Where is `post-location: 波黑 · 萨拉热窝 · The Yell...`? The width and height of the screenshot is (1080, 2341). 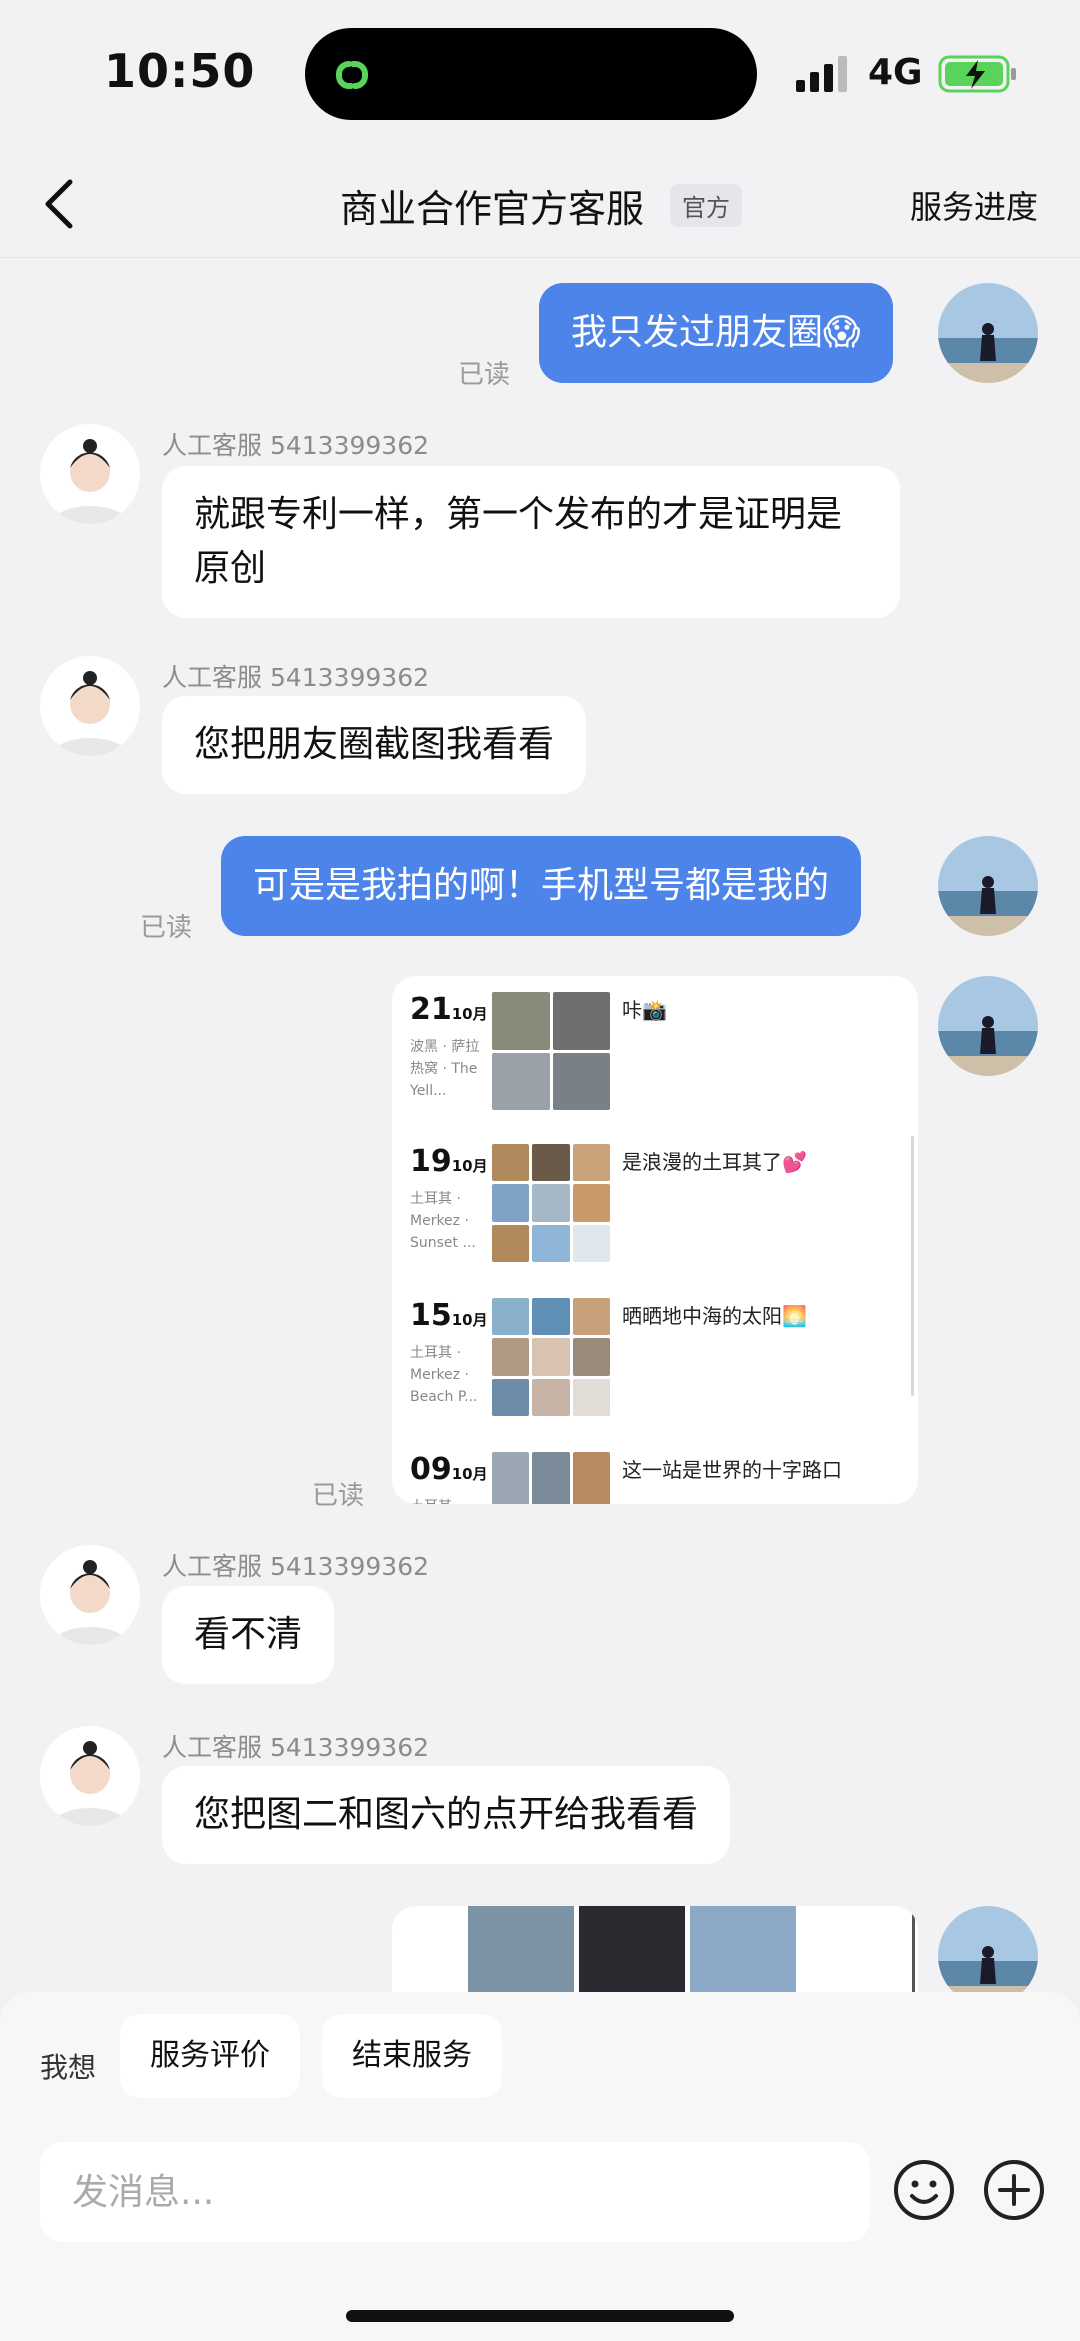 post-location: 波黑 · 萨拉热窝 · The Yell... is located at coordinates (445, 1069).